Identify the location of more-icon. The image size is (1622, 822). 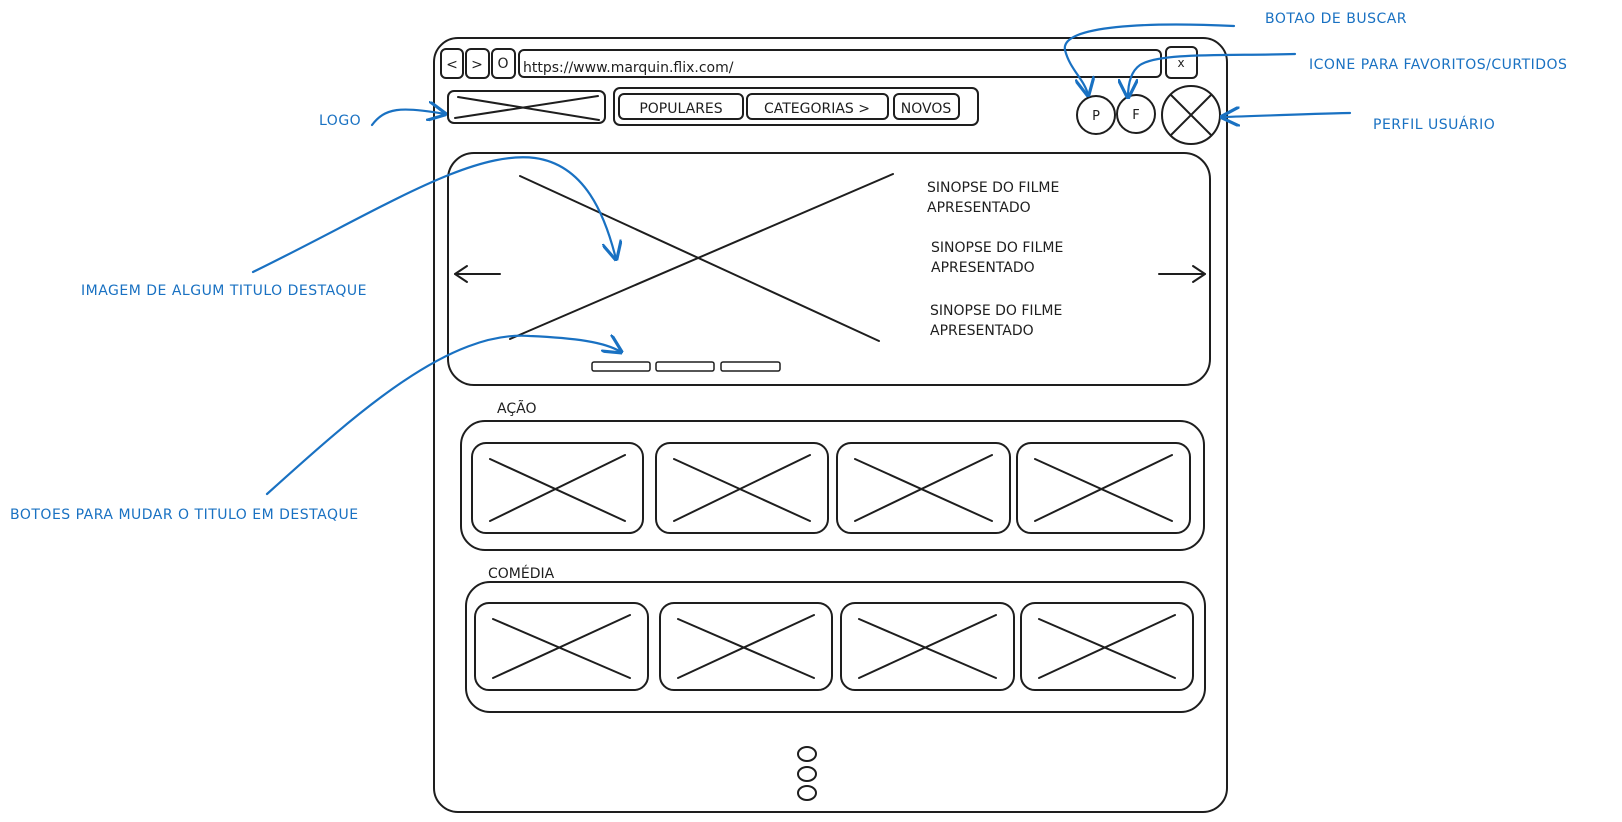
(807, 773).